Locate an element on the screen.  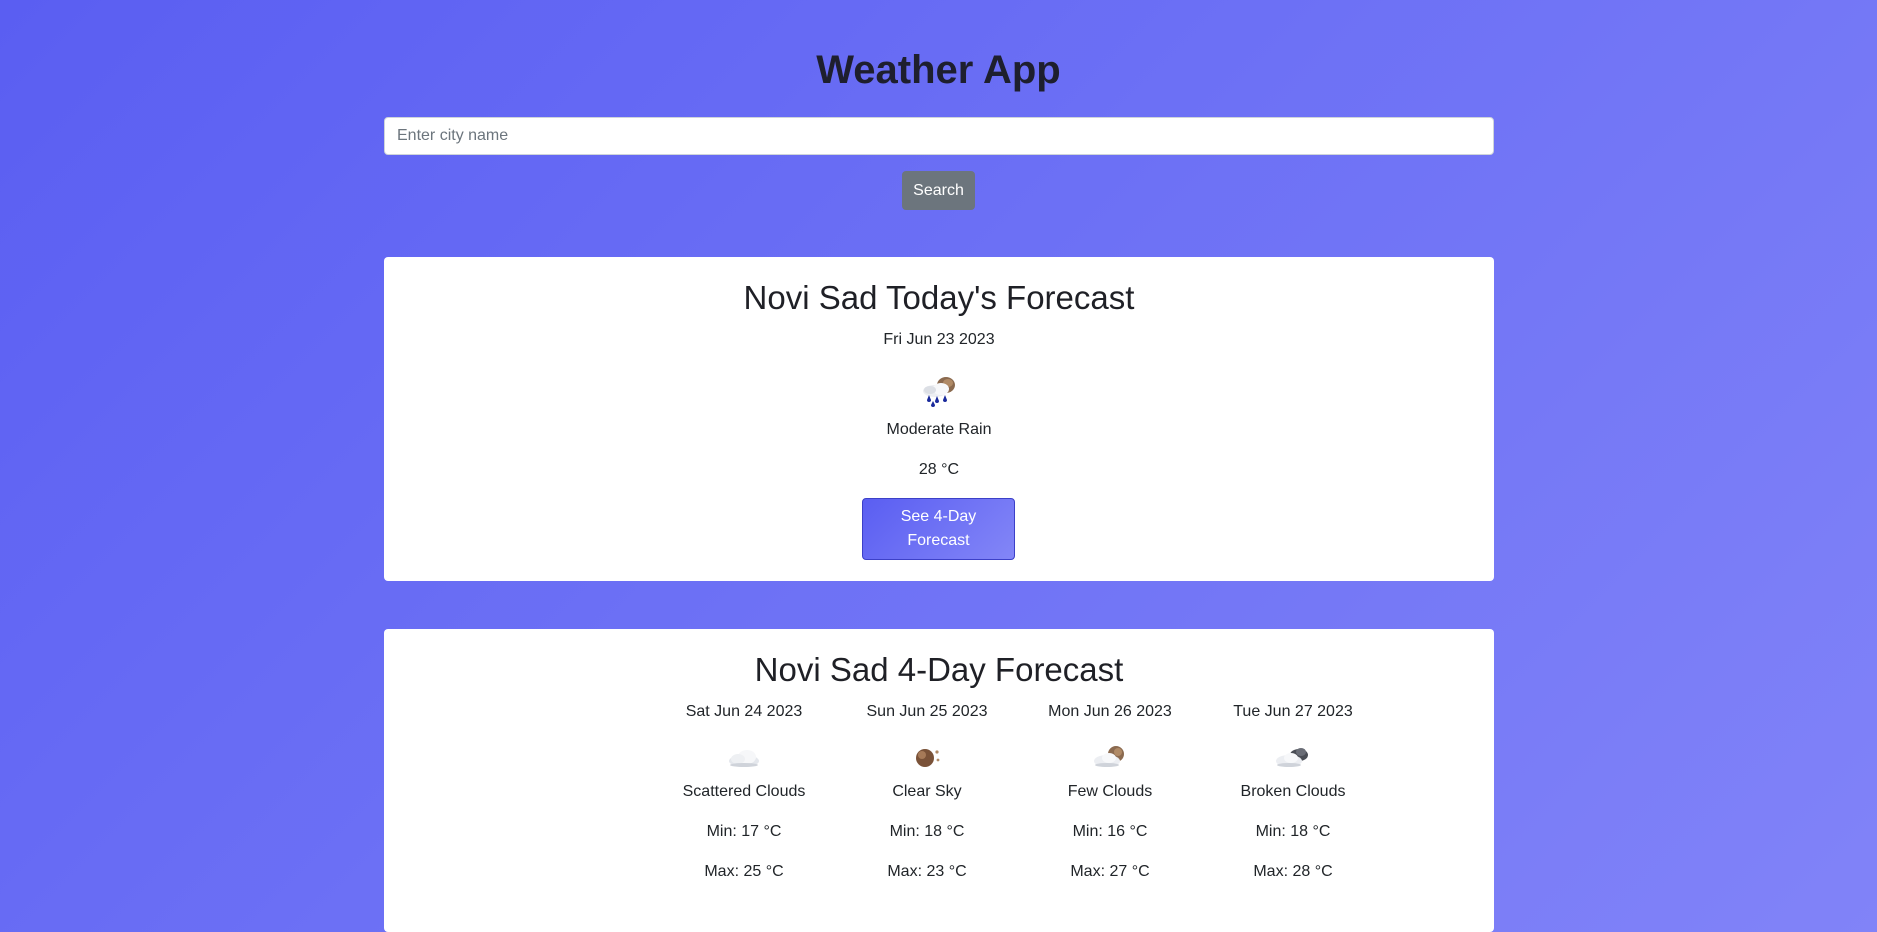
moderate-rain-icon is located at coordinates (939, 391).